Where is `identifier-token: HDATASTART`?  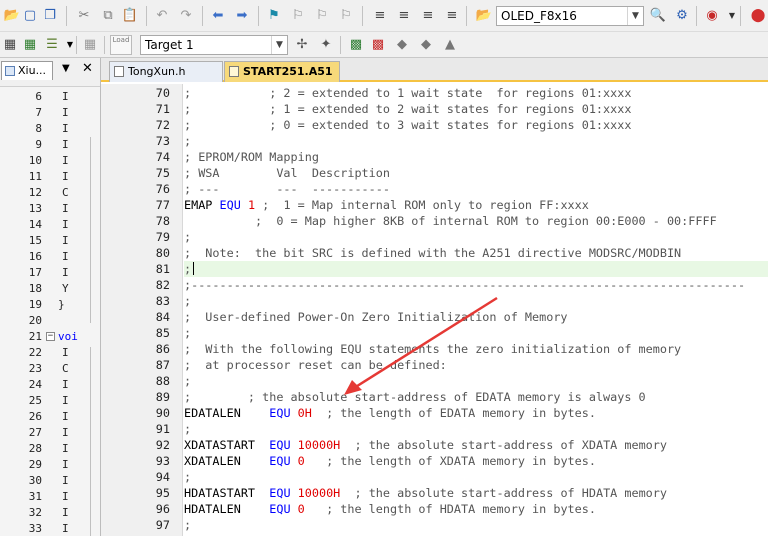 identifier-token: HDATASTART is located at coordinates (227, 493).